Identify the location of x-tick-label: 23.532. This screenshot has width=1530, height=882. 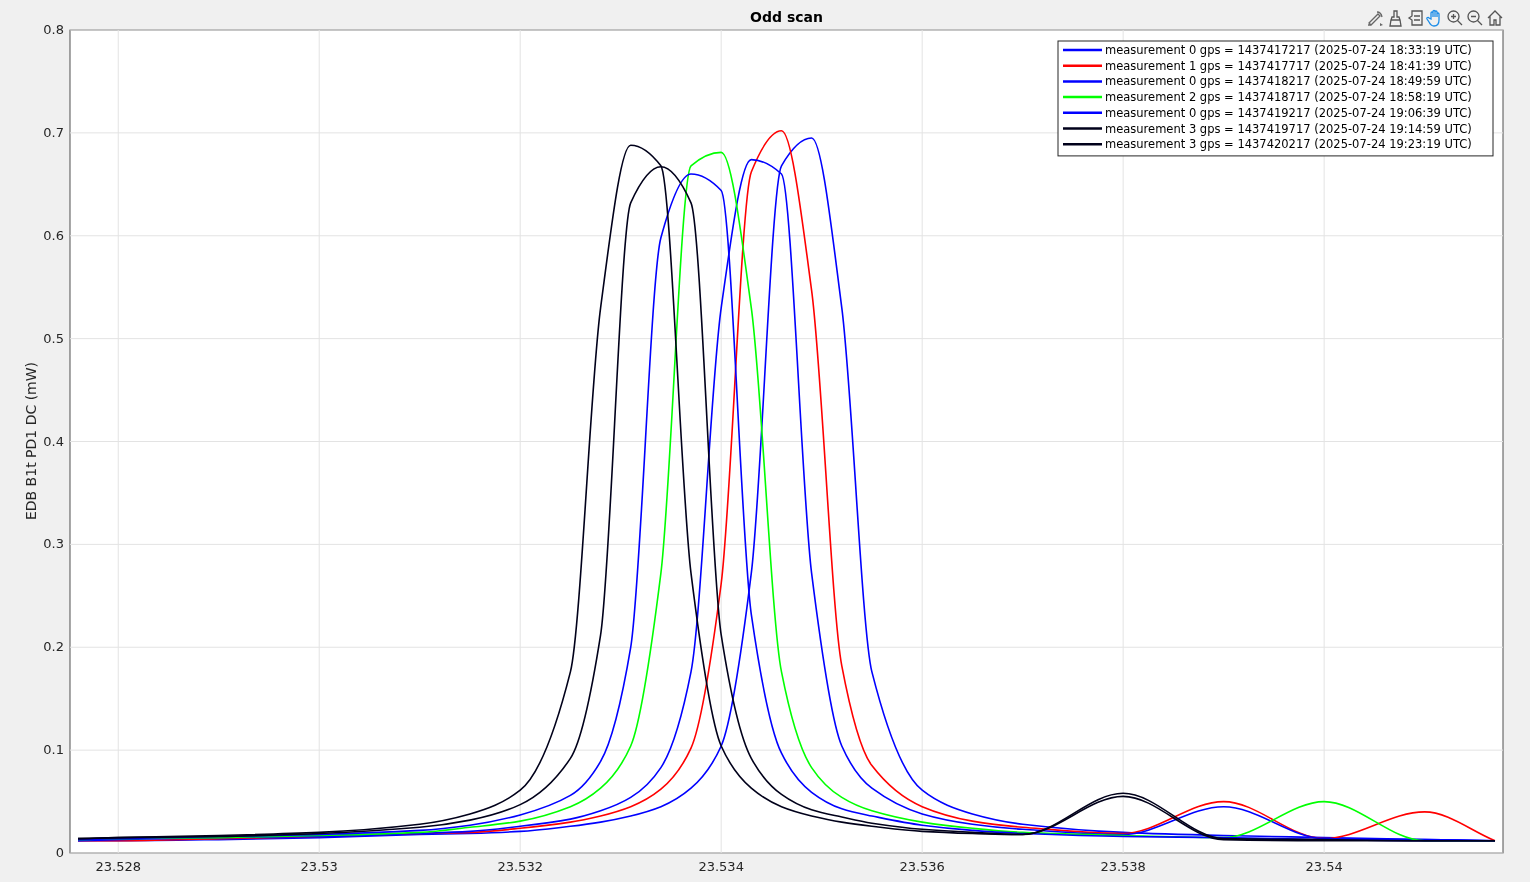
(520, 866).